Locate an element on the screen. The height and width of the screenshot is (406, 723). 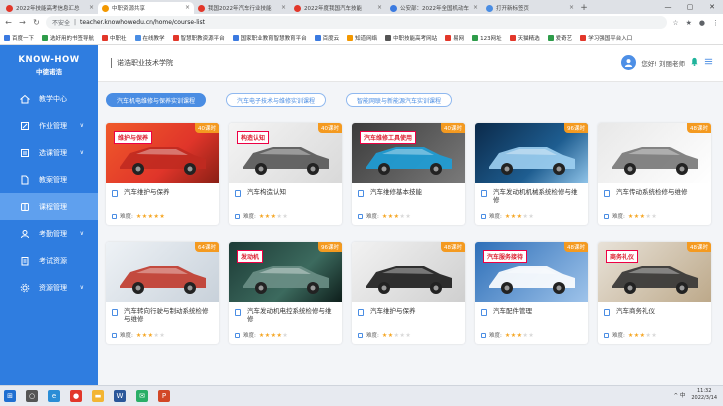
edge-icon: e is located at coordinates (54, 396).